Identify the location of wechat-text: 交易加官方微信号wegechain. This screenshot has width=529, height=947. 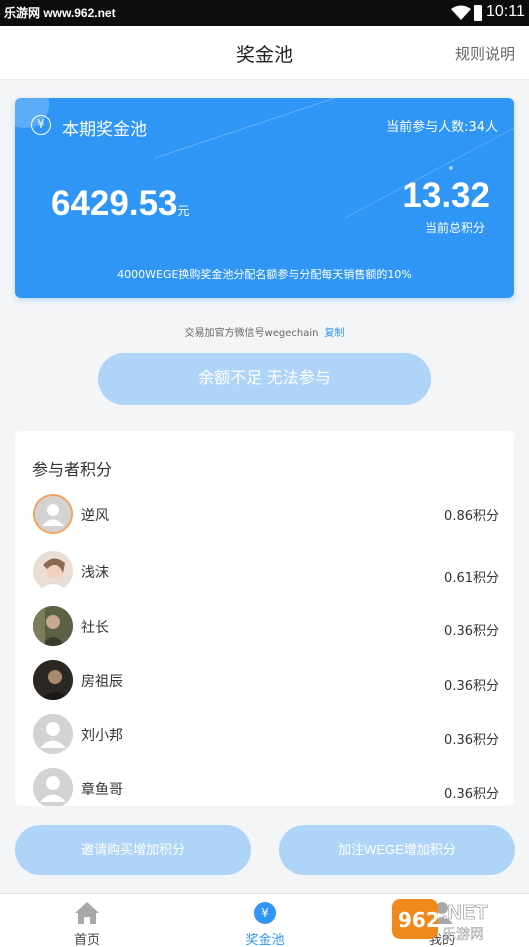
(251, 333).